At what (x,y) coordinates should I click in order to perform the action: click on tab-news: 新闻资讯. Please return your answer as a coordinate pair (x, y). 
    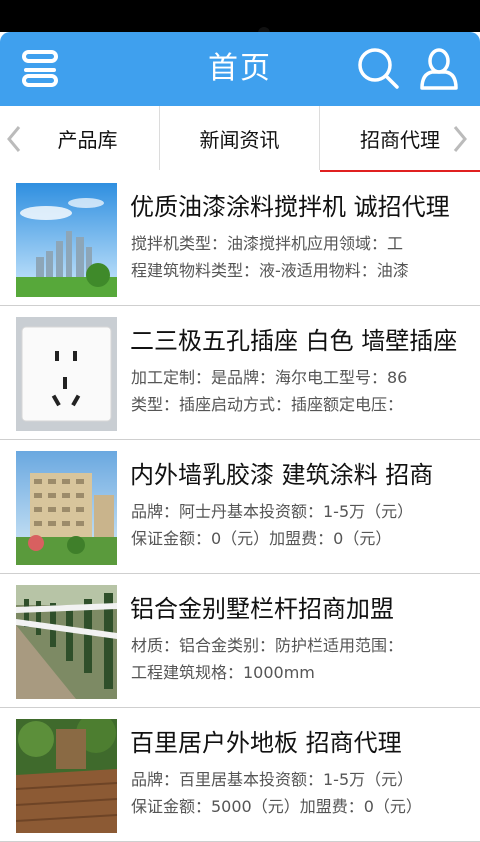
    Looking at the image, I should click on (240, 138).